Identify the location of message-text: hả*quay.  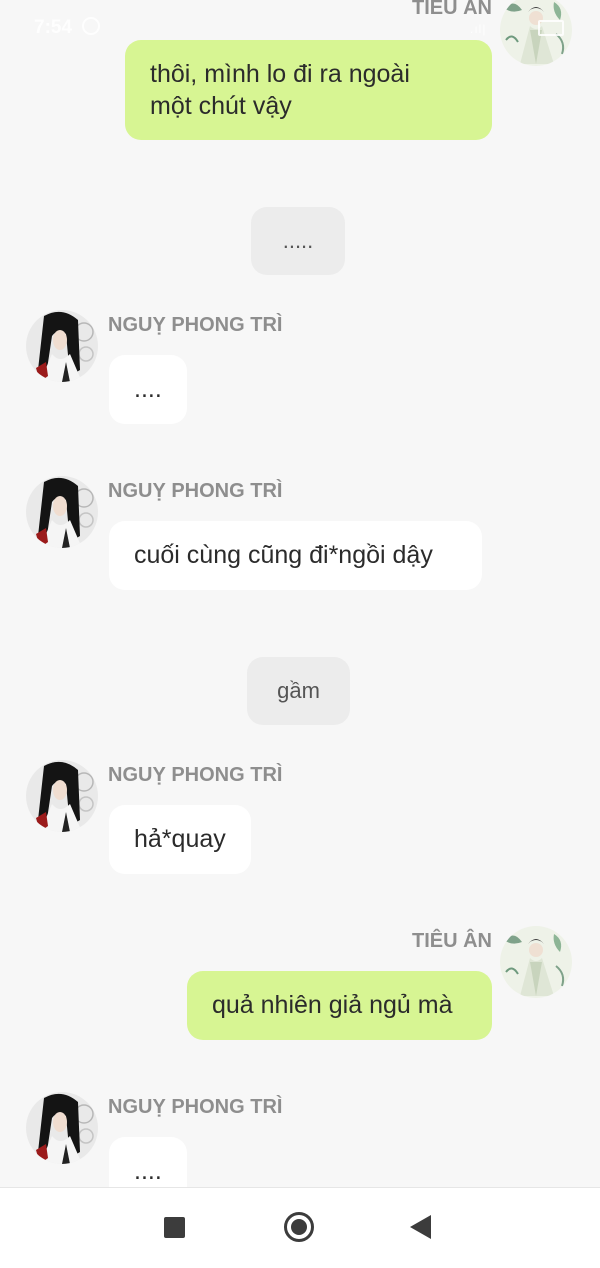
(180, 839).